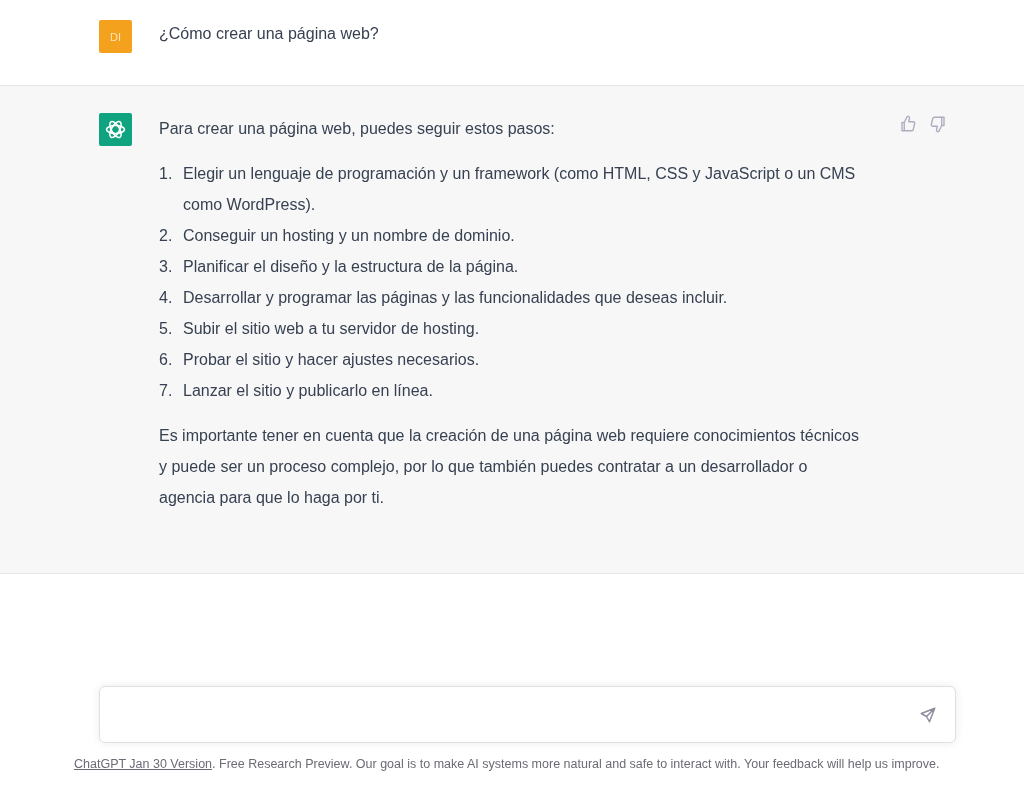 This screenshot has width=1024, height=785. What do you see at coordinates (357, 129) in the screenshot?
I see `response-intro: Para crear una página web, puedes seguir estos pasos:` at bounding box center [357, 129].